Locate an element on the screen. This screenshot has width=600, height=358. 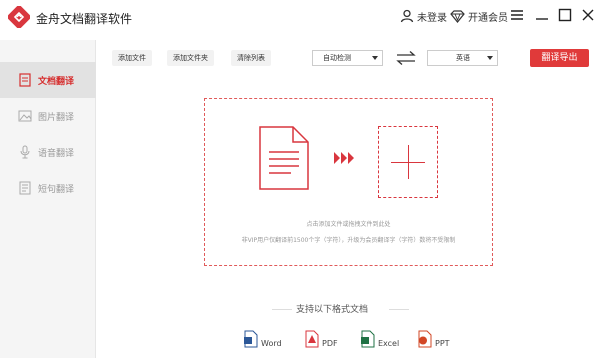
format-label: Word is located at coordinates (271, 343).